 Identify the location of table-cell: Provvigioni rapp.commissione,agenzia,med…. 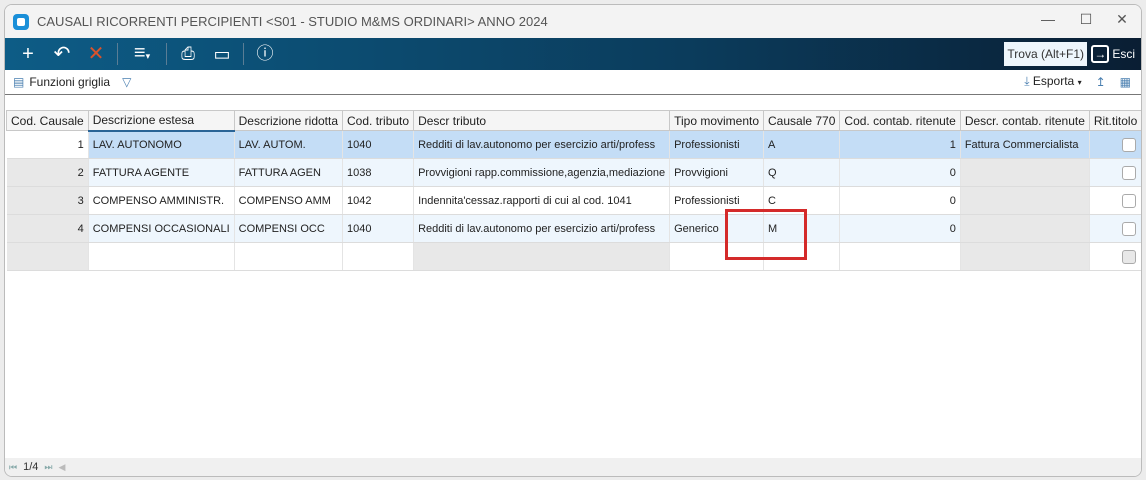
(542, 172).